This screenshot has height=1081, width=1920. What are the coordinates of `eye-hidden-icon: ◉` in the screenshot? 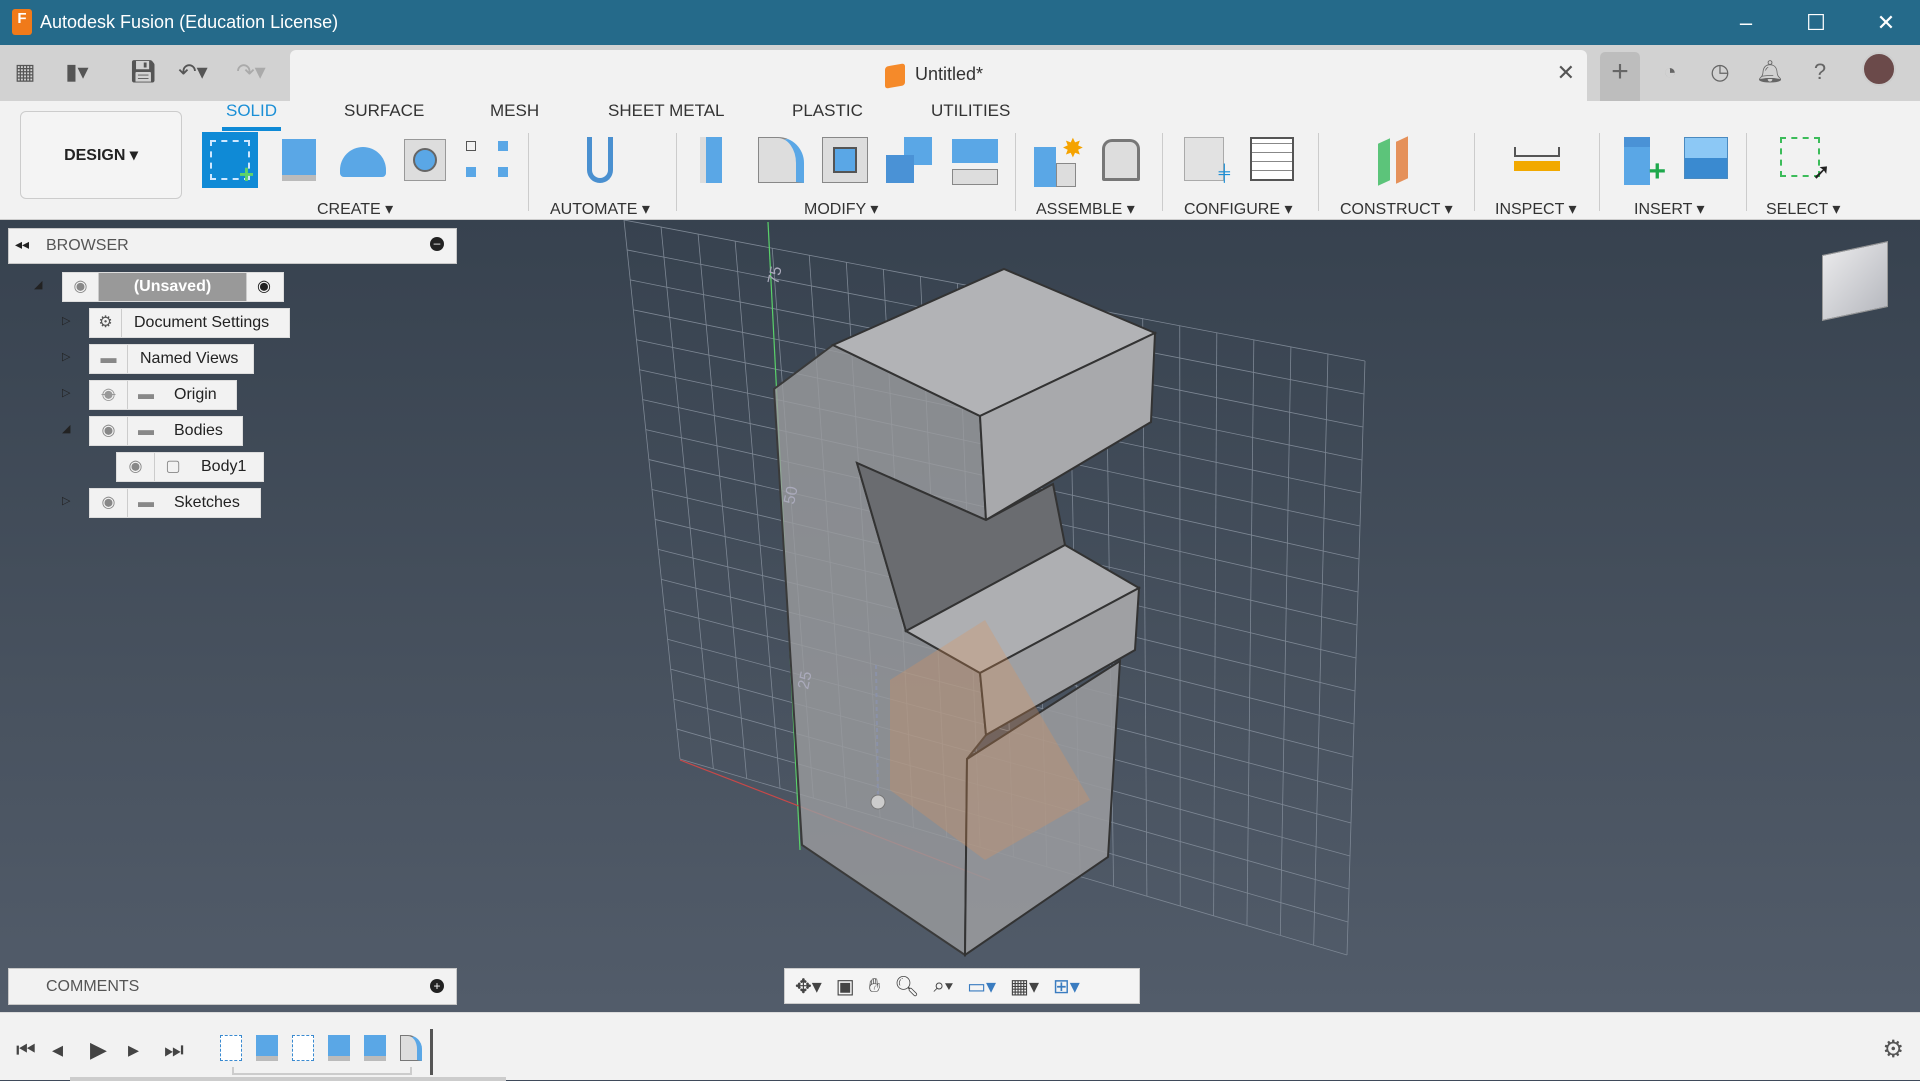 It's located at (109, 395).